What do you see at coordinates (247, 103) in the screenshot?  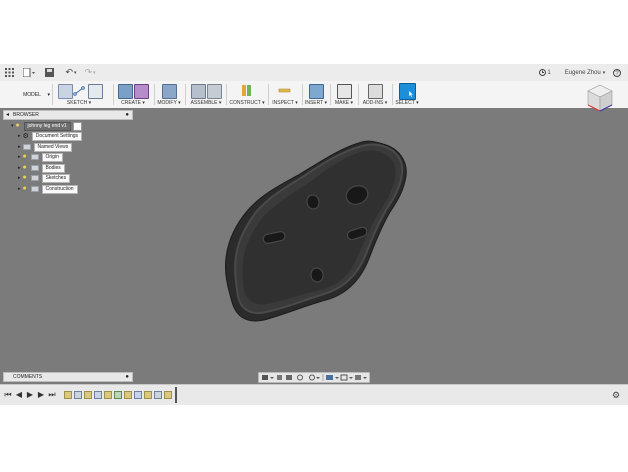 I see `construct-menu-label: CONSTRUCT ▾` at bounding box center [247, 103].